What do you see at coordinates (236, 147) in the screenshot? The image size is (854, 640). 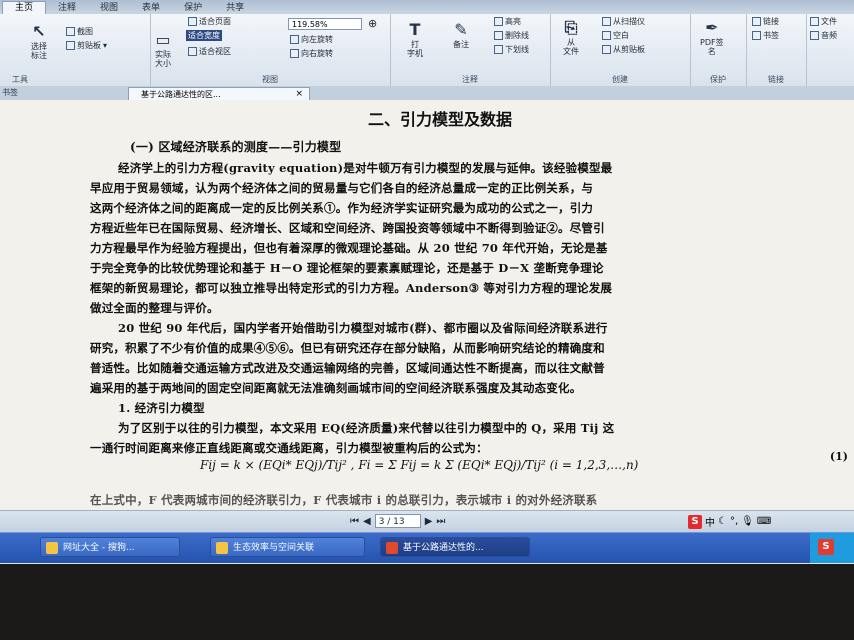 I see `subsection-heading: (一) 区域经济联系的测度——引力模型` at bounding box center [236, 147].